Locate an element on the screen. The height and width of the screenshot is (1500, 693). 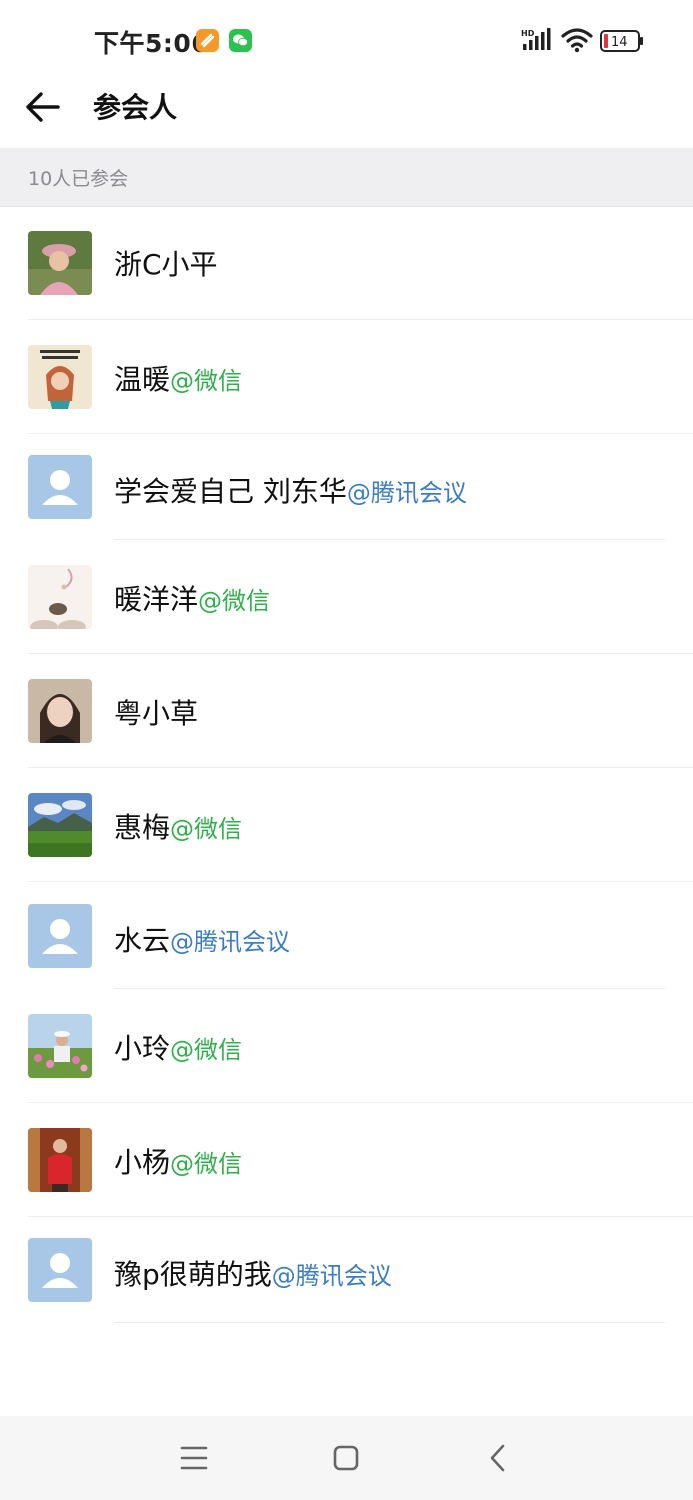
participant-name-line: 浙C小平 is located at coordinates (166, 263).